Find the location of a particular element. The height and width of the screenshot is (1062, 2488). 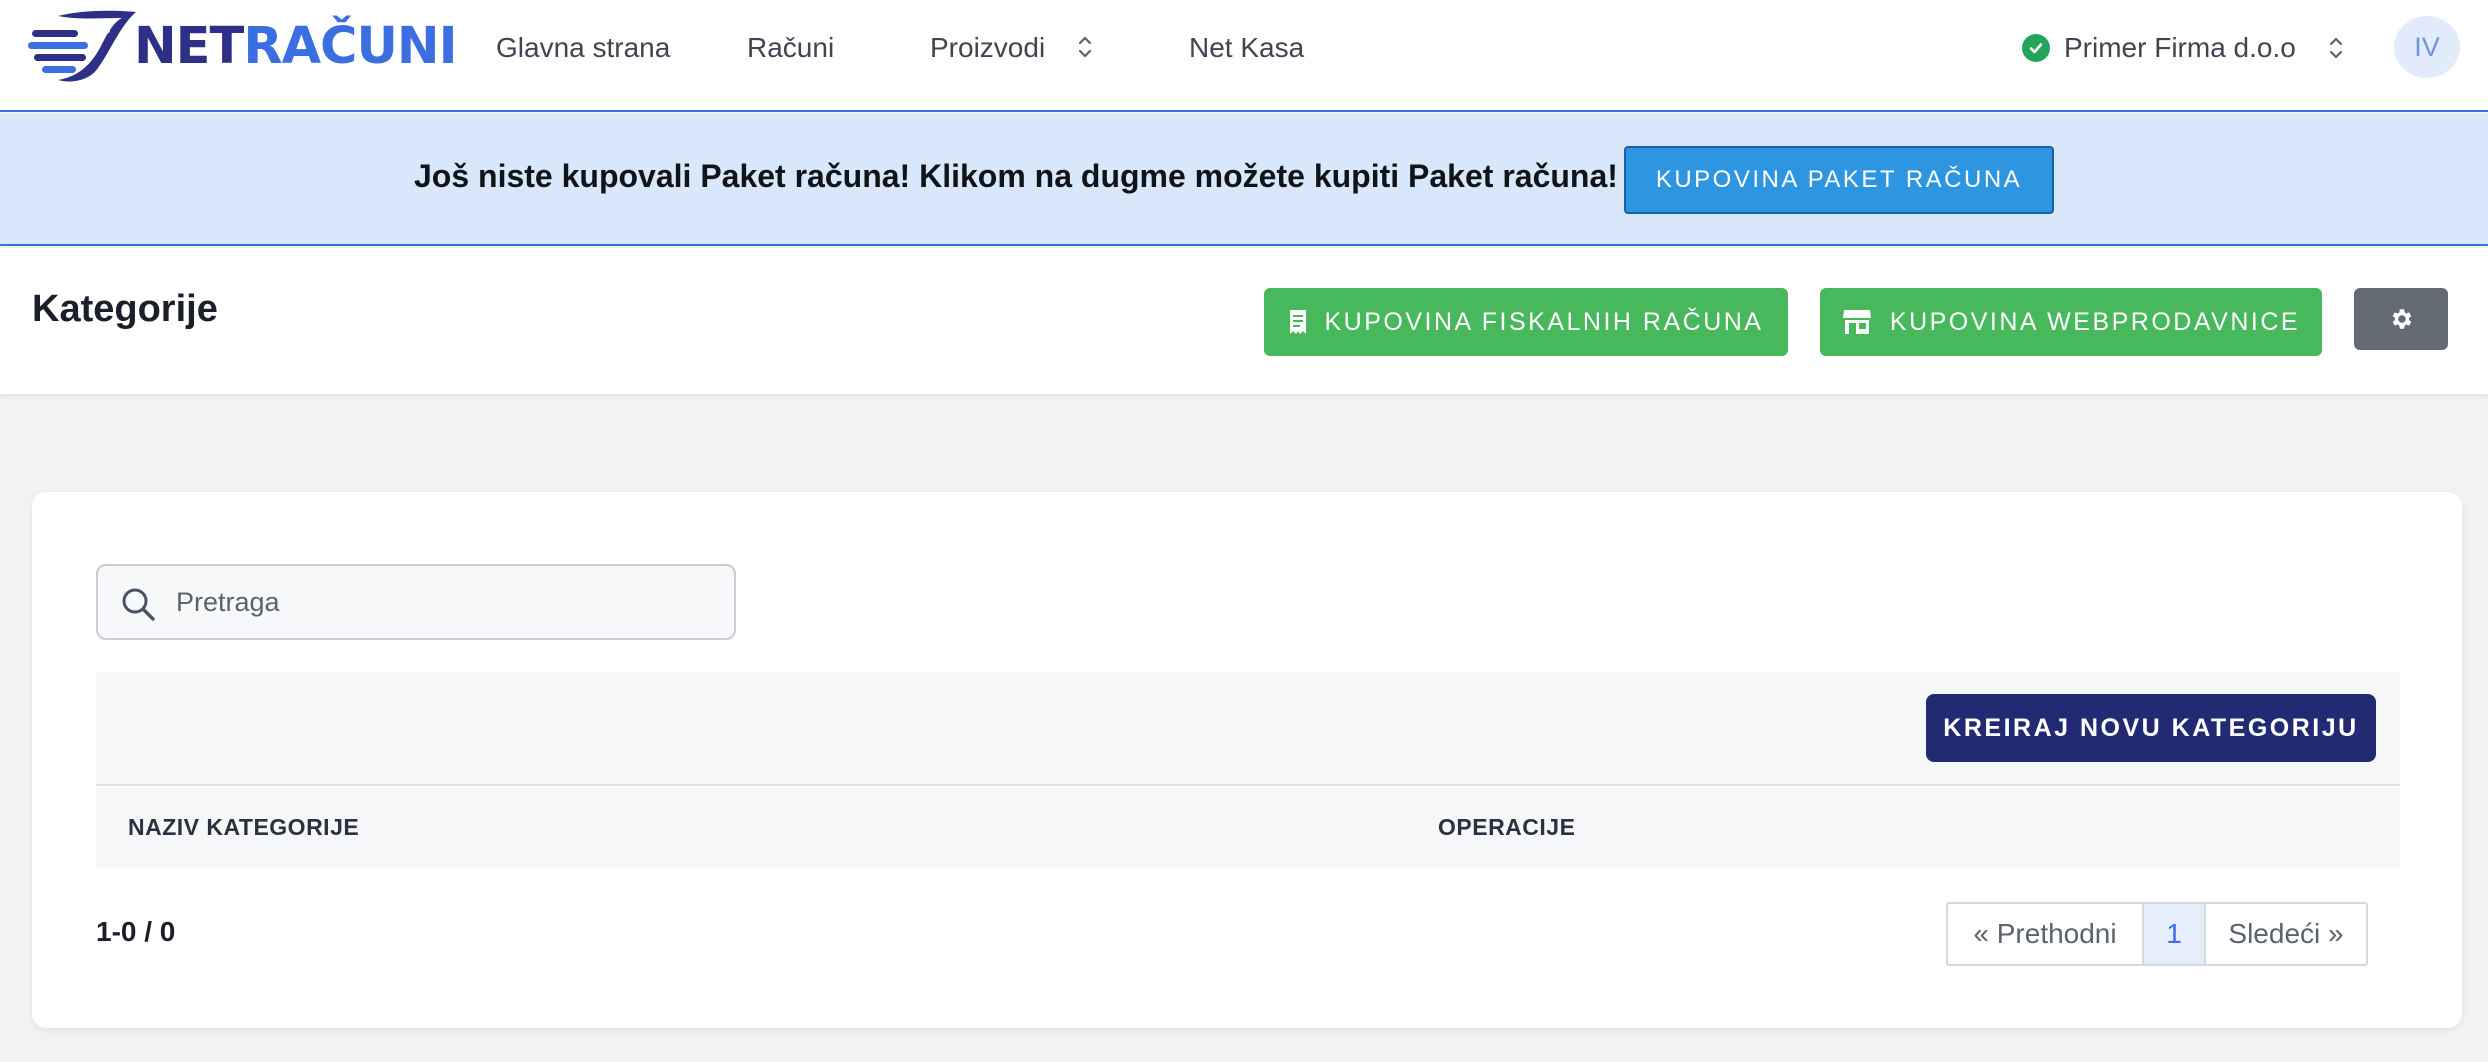

gear-icon is located at coordinates (2402, 319).